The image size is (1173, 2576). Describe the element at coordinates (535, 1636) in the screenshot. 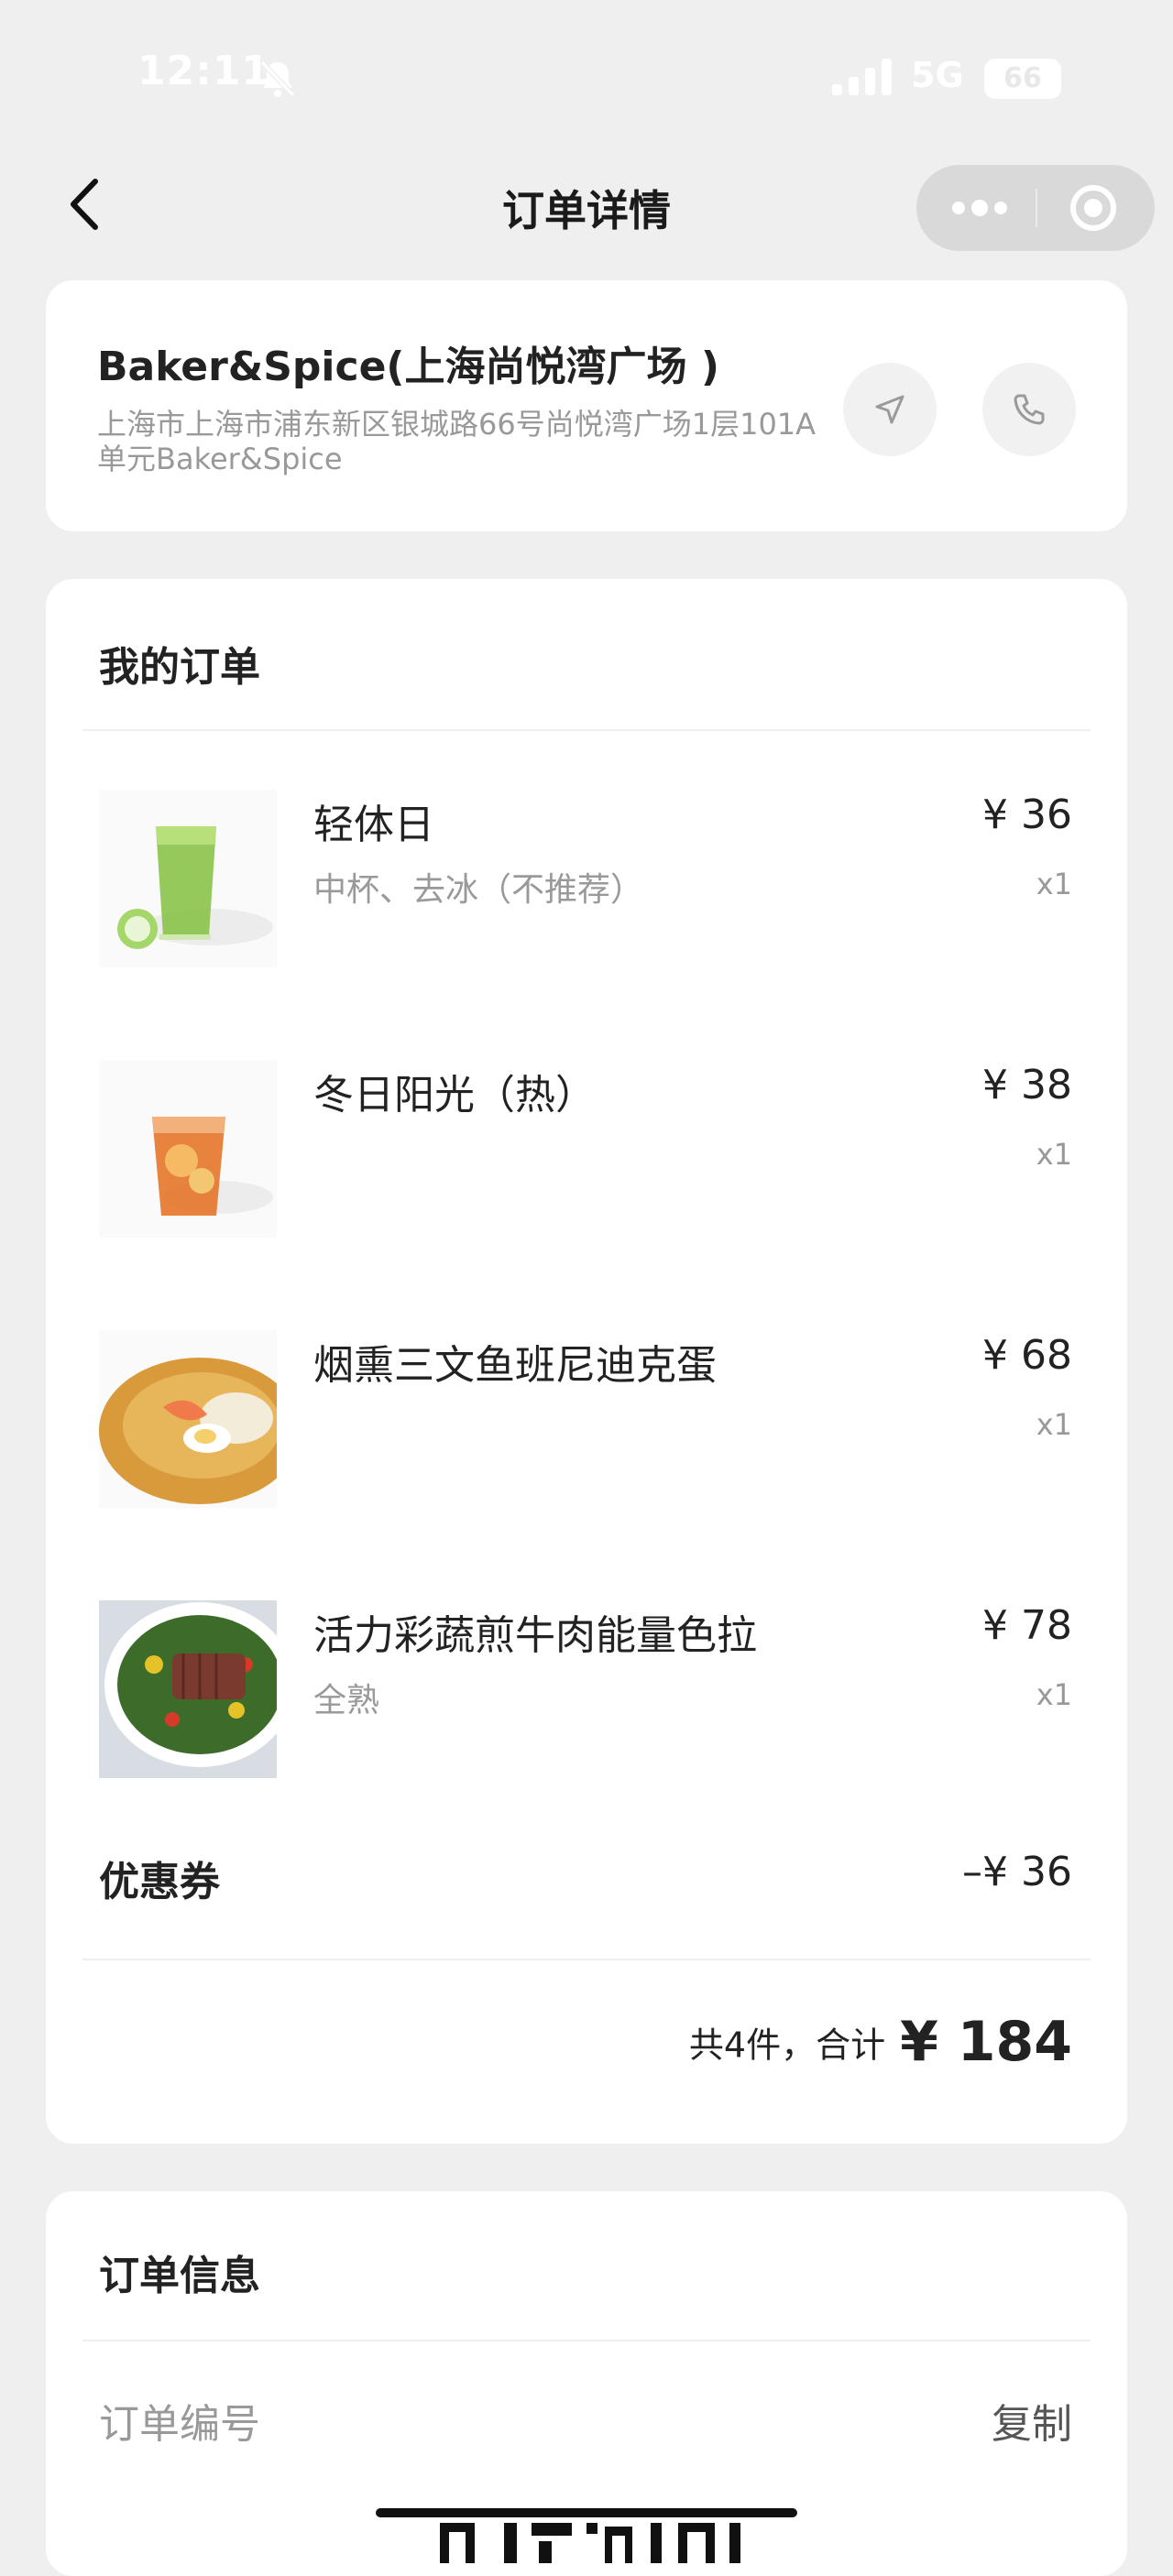

I see `item-name: 活力彩蔬煎牛肉能量色拉` at that location.